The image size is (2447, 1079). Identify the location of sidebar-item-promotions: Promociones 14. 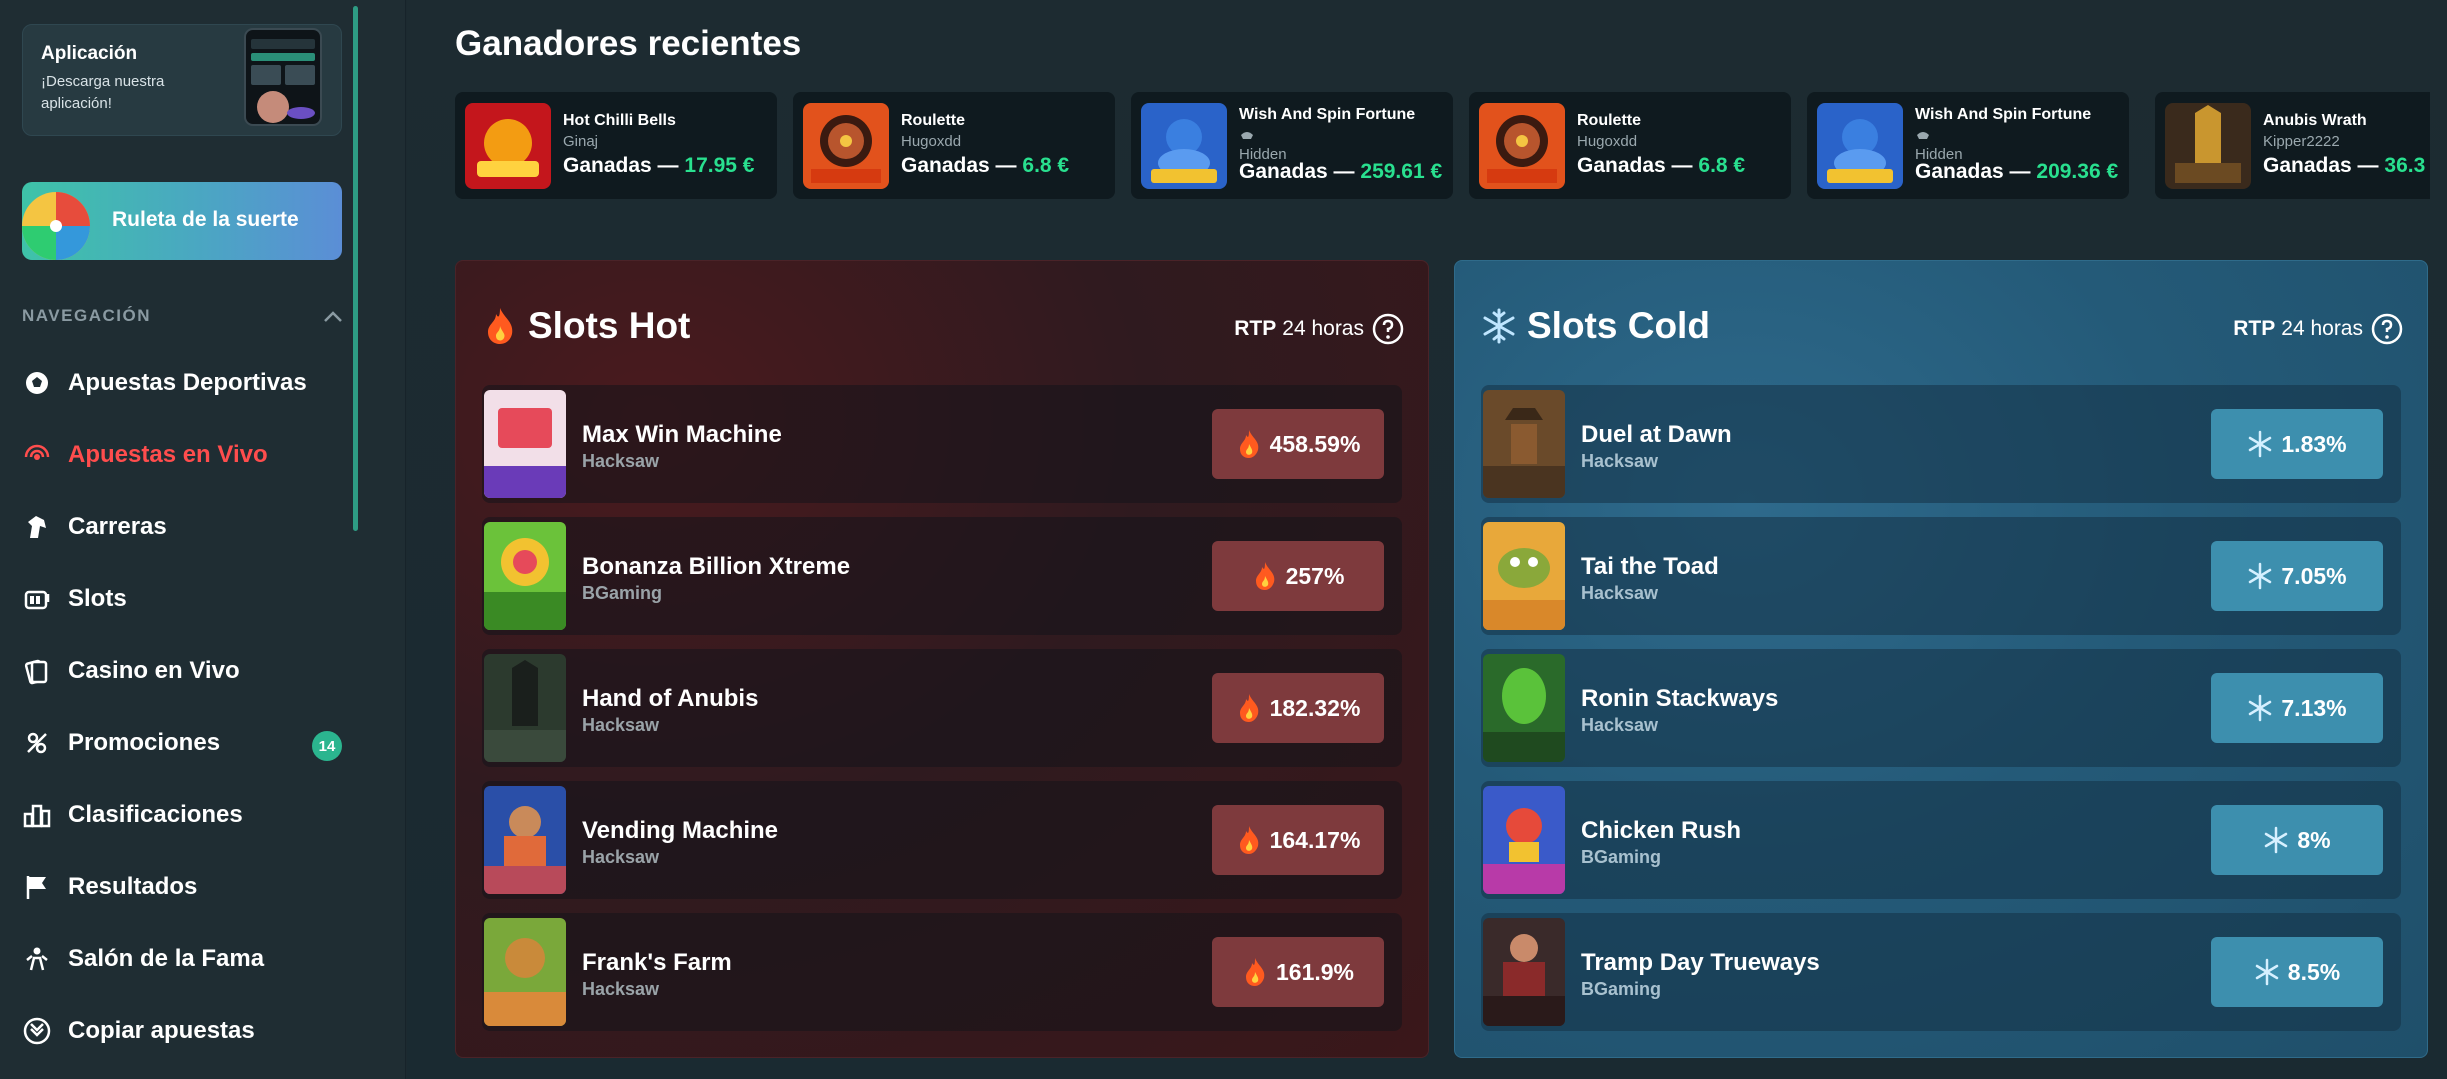
(187, 743).